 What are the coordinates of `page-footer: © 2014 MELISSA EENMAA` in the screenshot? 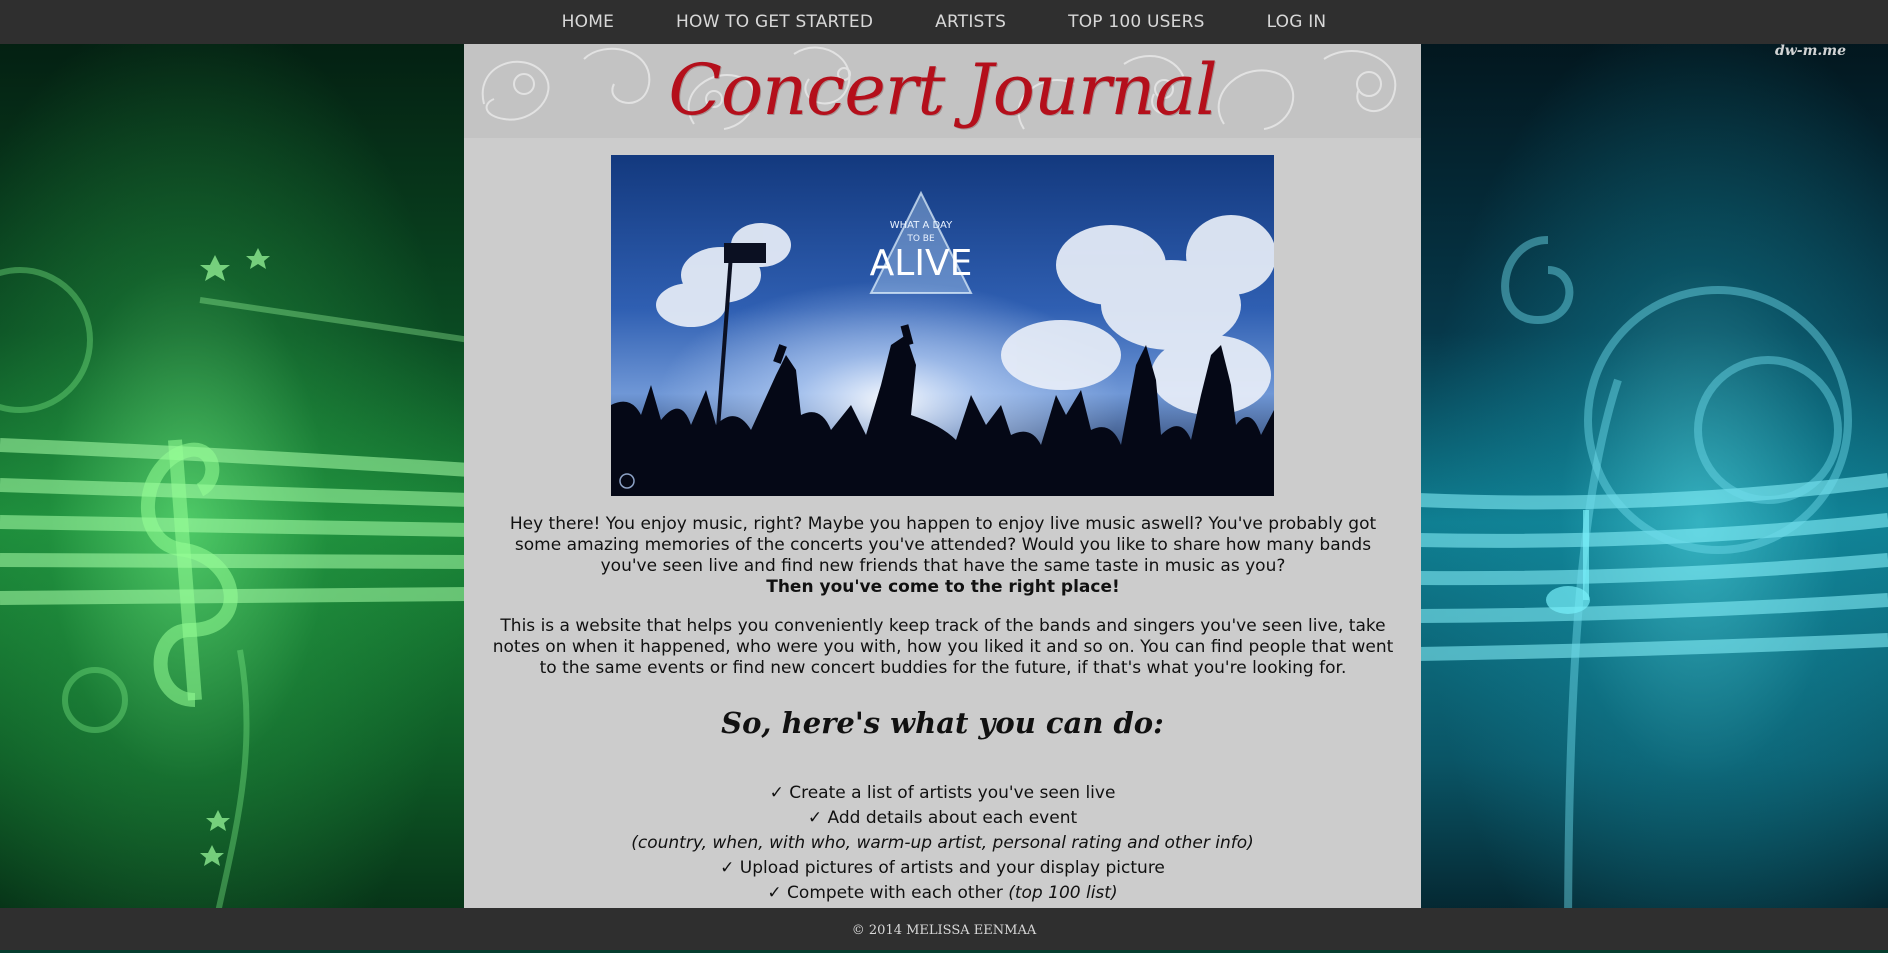 It's located at (944, 929).